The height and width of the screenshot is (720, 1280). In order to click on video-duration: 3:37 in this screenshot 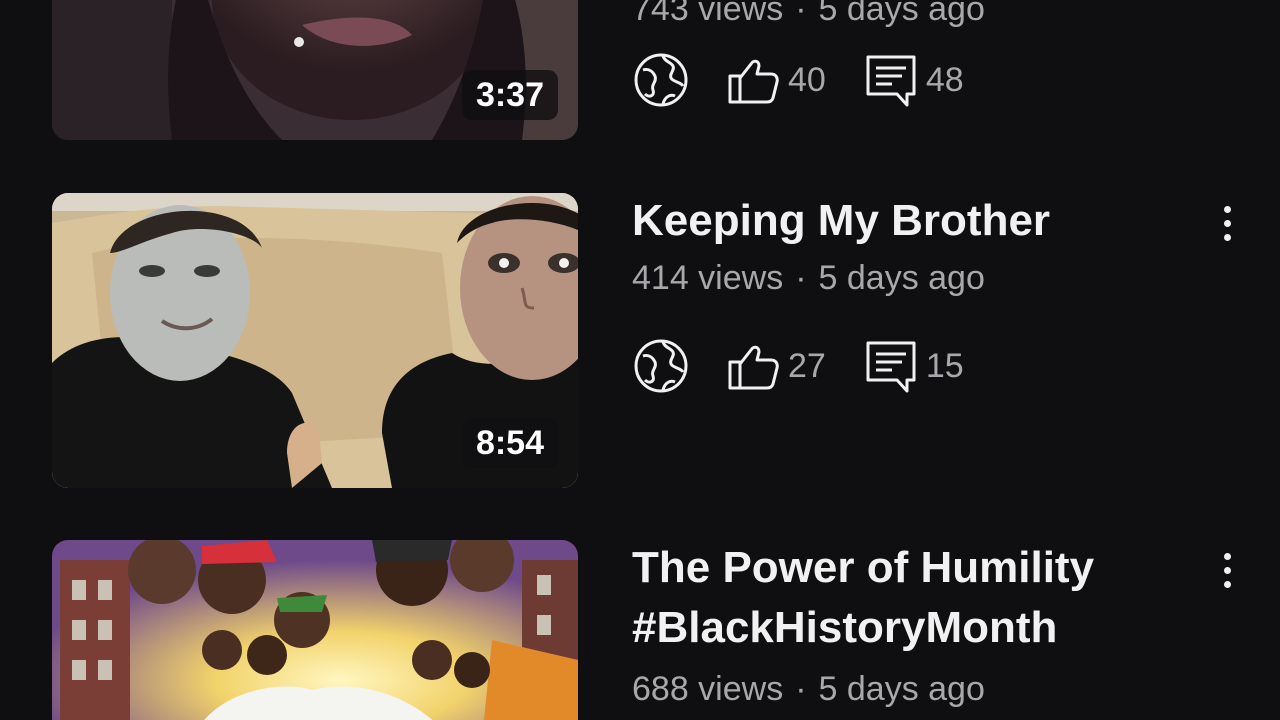, I will do `click(509, 95)`.